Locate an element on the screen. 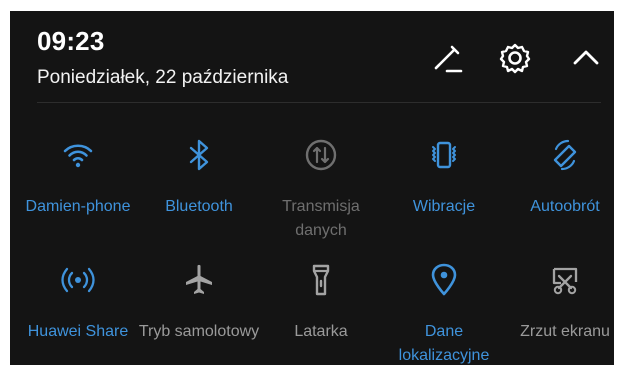 Image resolution: width=624 pixels, height=369 pixels. tile-mobile-data: Transmisja danych is located at coordinates (321, 192).